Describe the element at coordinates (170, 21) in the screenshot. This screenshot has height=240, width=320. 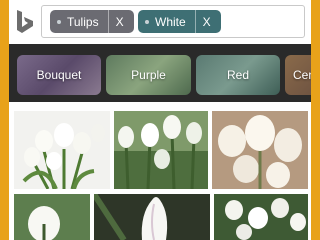
I see `chip-label: White` at that location.